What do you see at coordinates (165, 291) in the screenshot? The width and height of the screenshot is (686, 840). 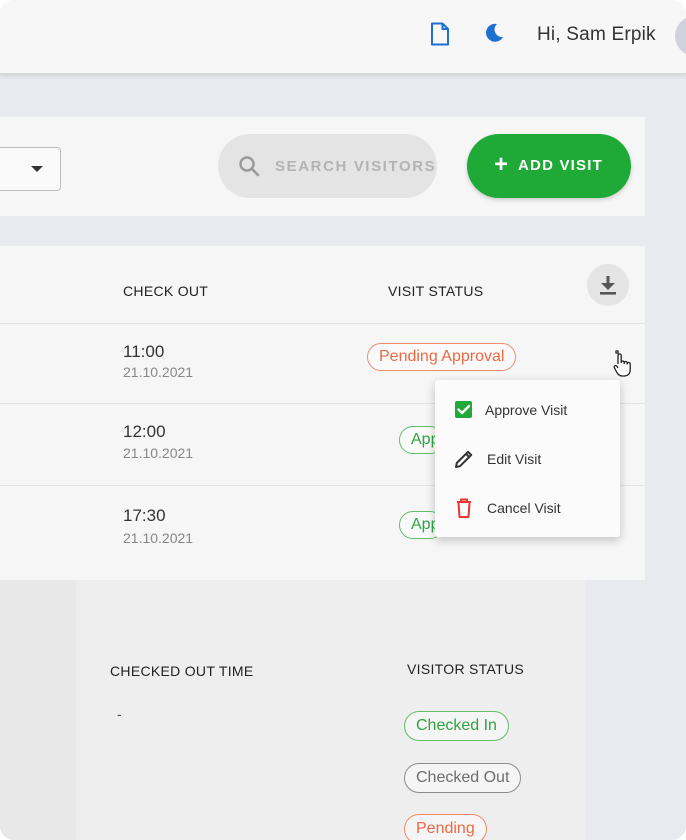 I see `column-header-check-out: CHECK OUT` at bounding box center [165, 291].